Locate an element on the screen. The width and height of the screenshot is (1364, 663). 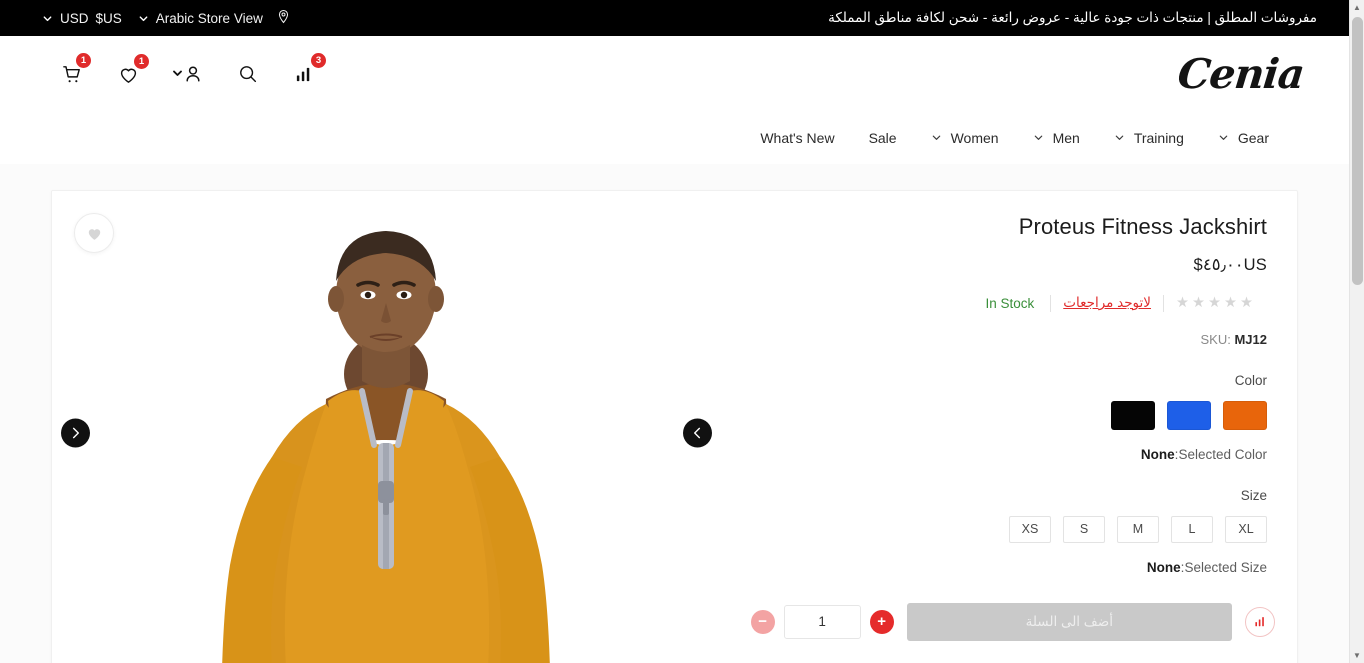
nav-label: What's New is located at coordinates (797, 137).